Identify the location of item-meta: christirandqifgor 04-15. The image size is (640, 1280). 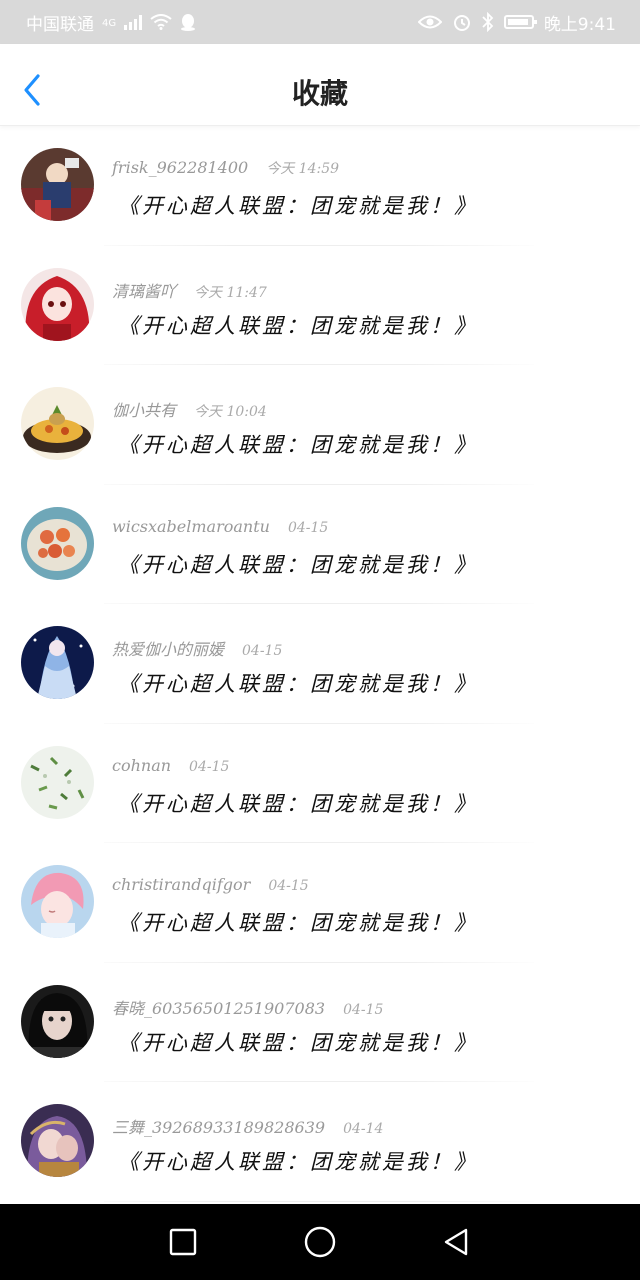
(210, 884).